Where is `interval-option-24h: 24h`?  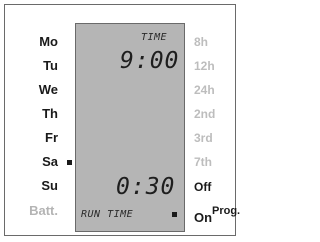
interval-option-24h: 24h is located at coordinates (204, 90).